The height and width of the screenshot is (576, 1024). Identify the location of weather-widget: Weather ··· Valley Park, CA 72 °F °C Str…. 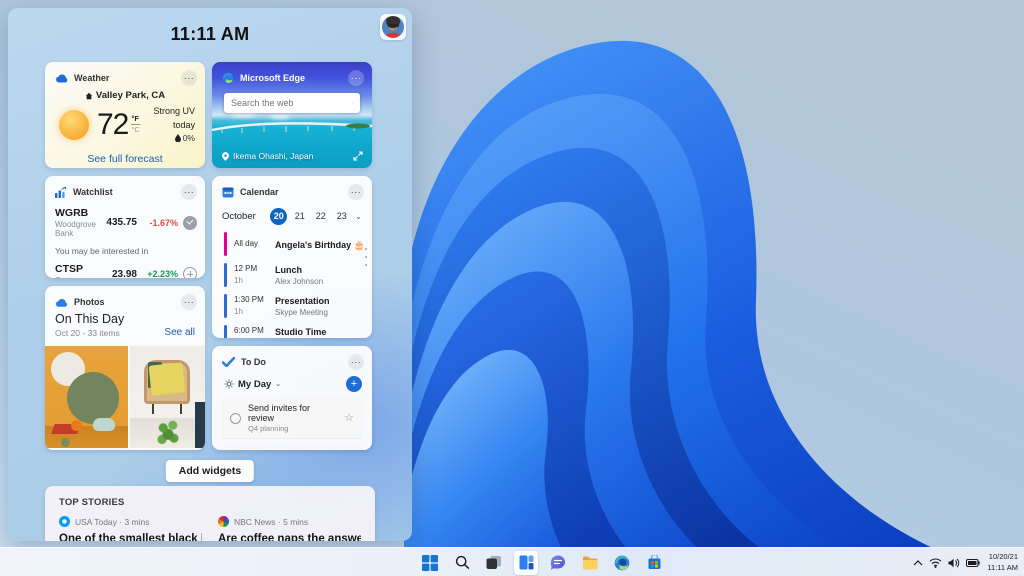
(125, 115).